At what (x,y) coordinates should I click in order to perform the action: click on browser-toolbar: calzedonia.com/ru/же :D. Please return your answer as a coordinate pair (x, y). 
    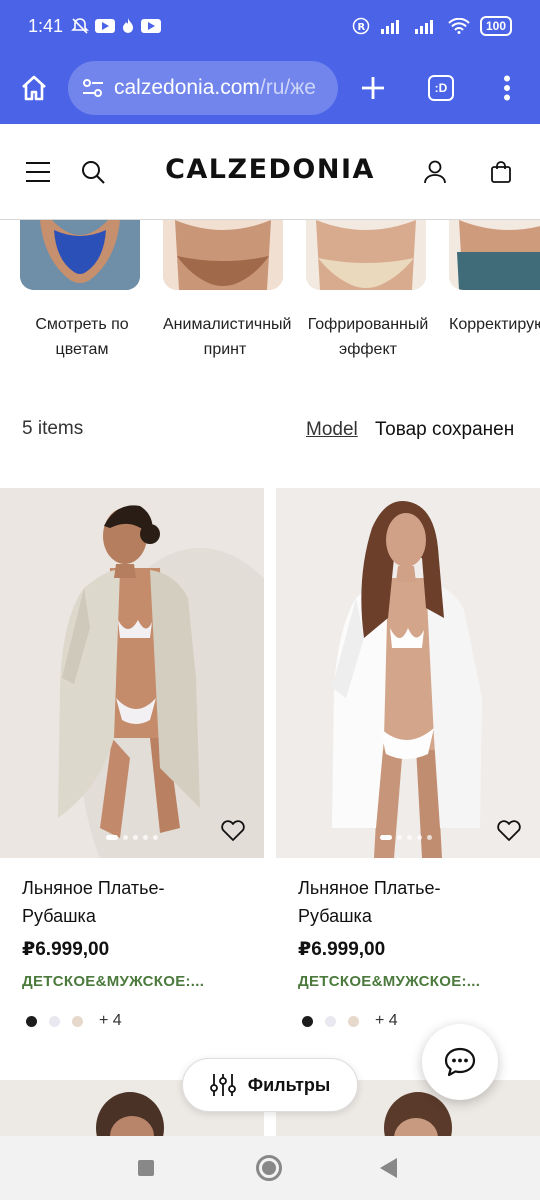
    Looking at the image, I should click on (270, 88).